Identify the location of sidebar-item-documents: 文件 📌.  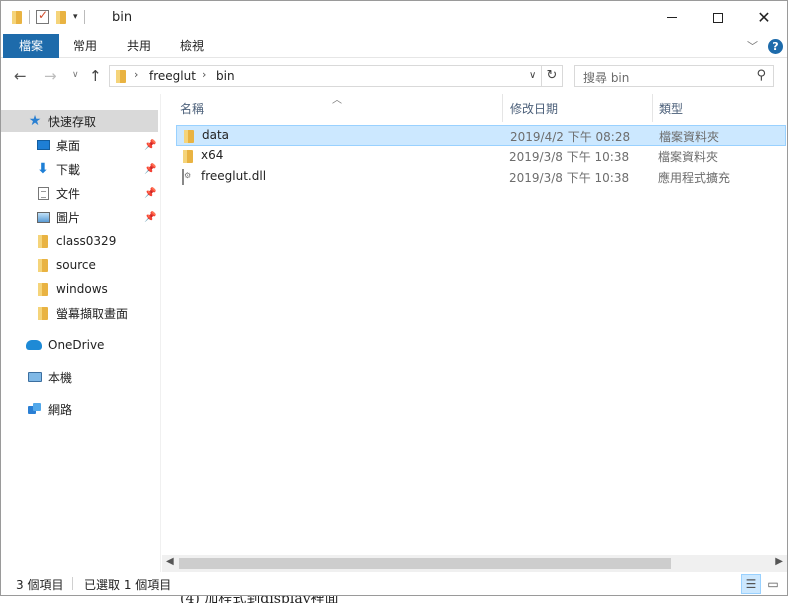
(79, 193).